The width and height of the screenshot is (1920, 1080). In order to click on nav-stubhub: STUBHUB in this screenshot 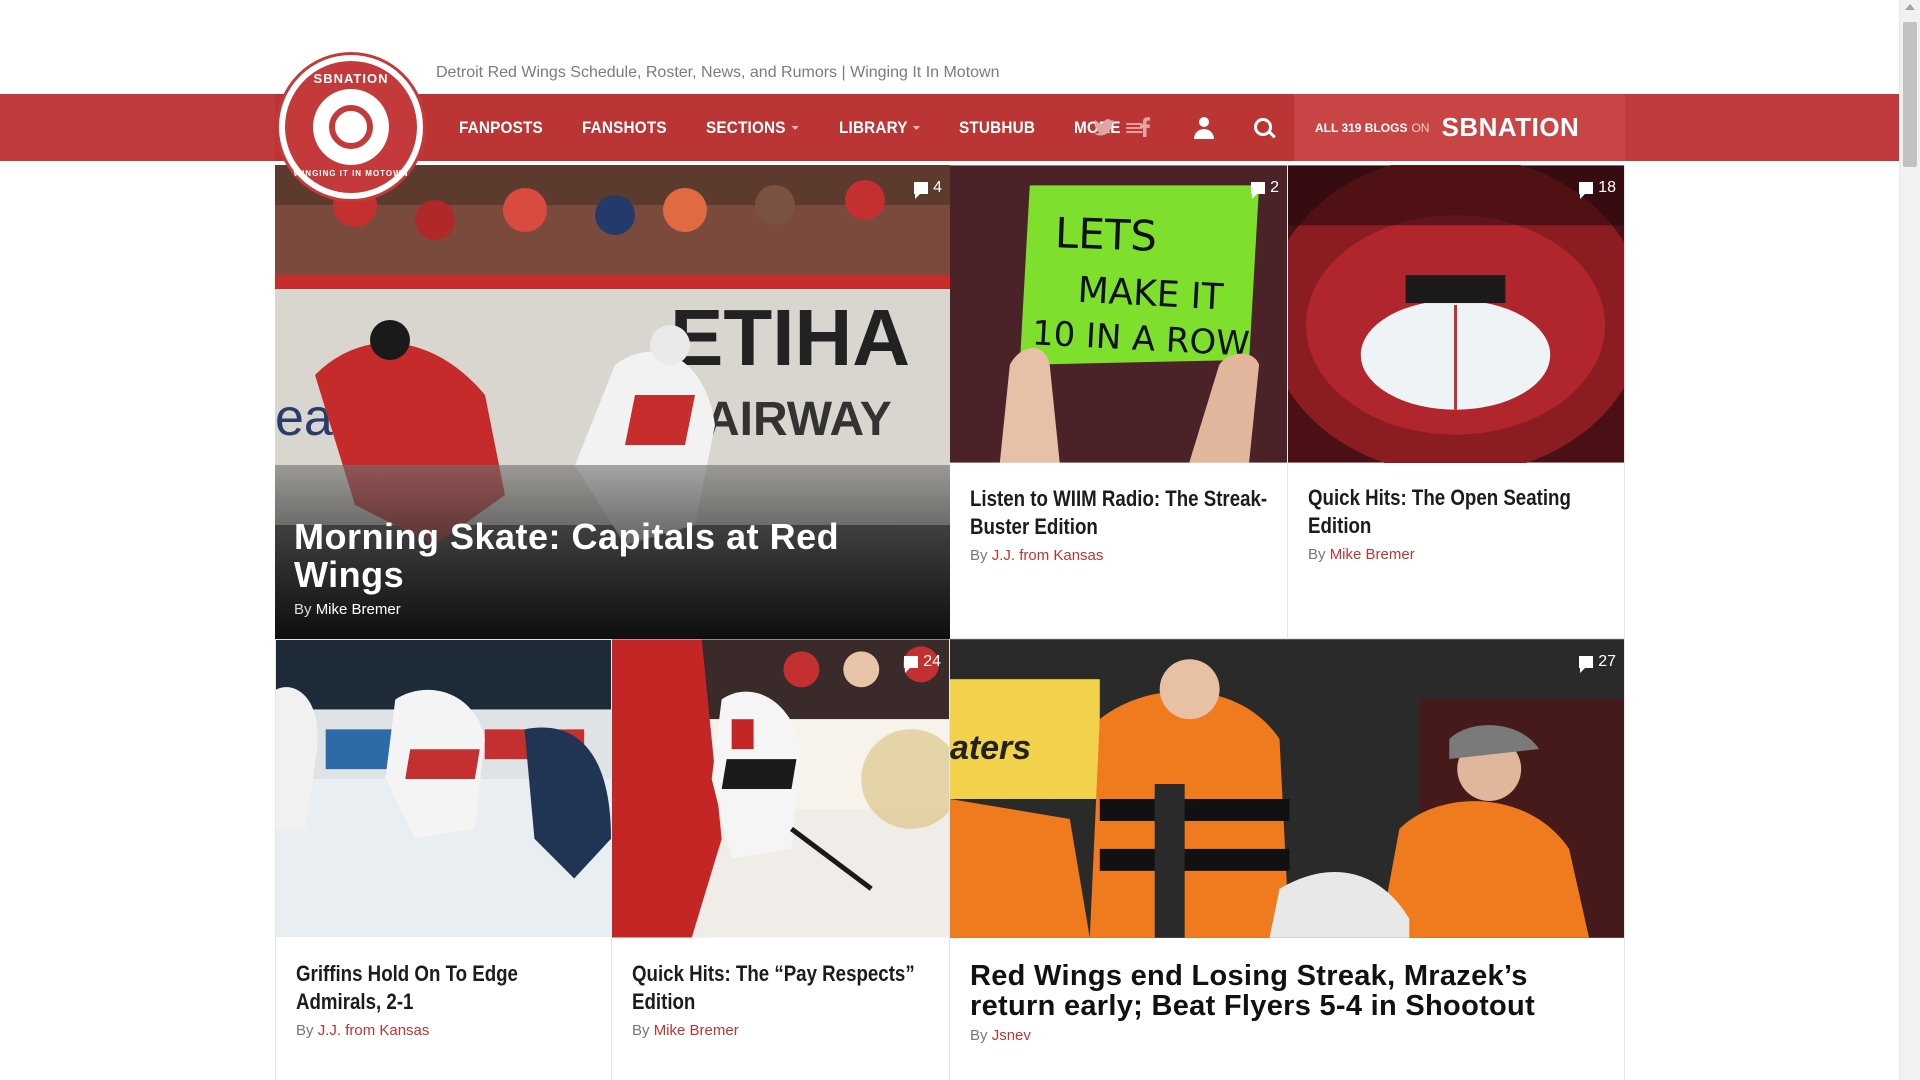, I will do `click(997, 128)`.